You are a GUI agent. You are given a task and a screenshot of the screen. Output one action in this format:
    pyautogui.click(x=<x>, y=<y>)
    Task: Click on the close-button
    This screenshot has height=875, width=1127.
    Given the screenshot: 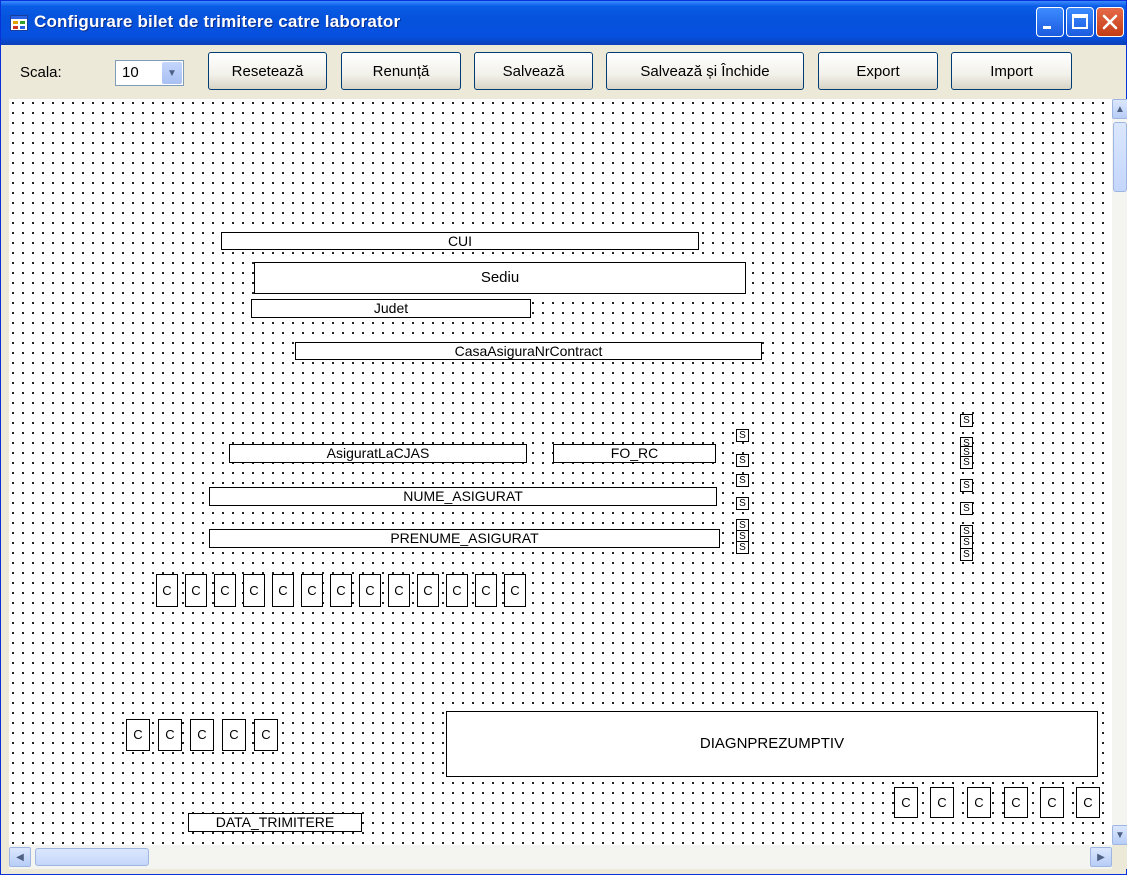 What is the action you would take?
    pyautogui.click(x=1110, y=22)
    